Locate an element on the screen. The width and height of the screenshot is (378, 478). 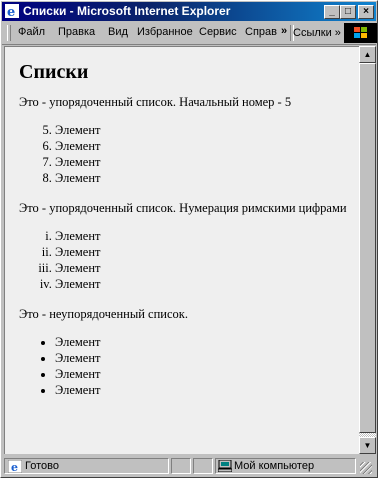
links-toolbar: Ссылки » is located at coordinates (318, 33).